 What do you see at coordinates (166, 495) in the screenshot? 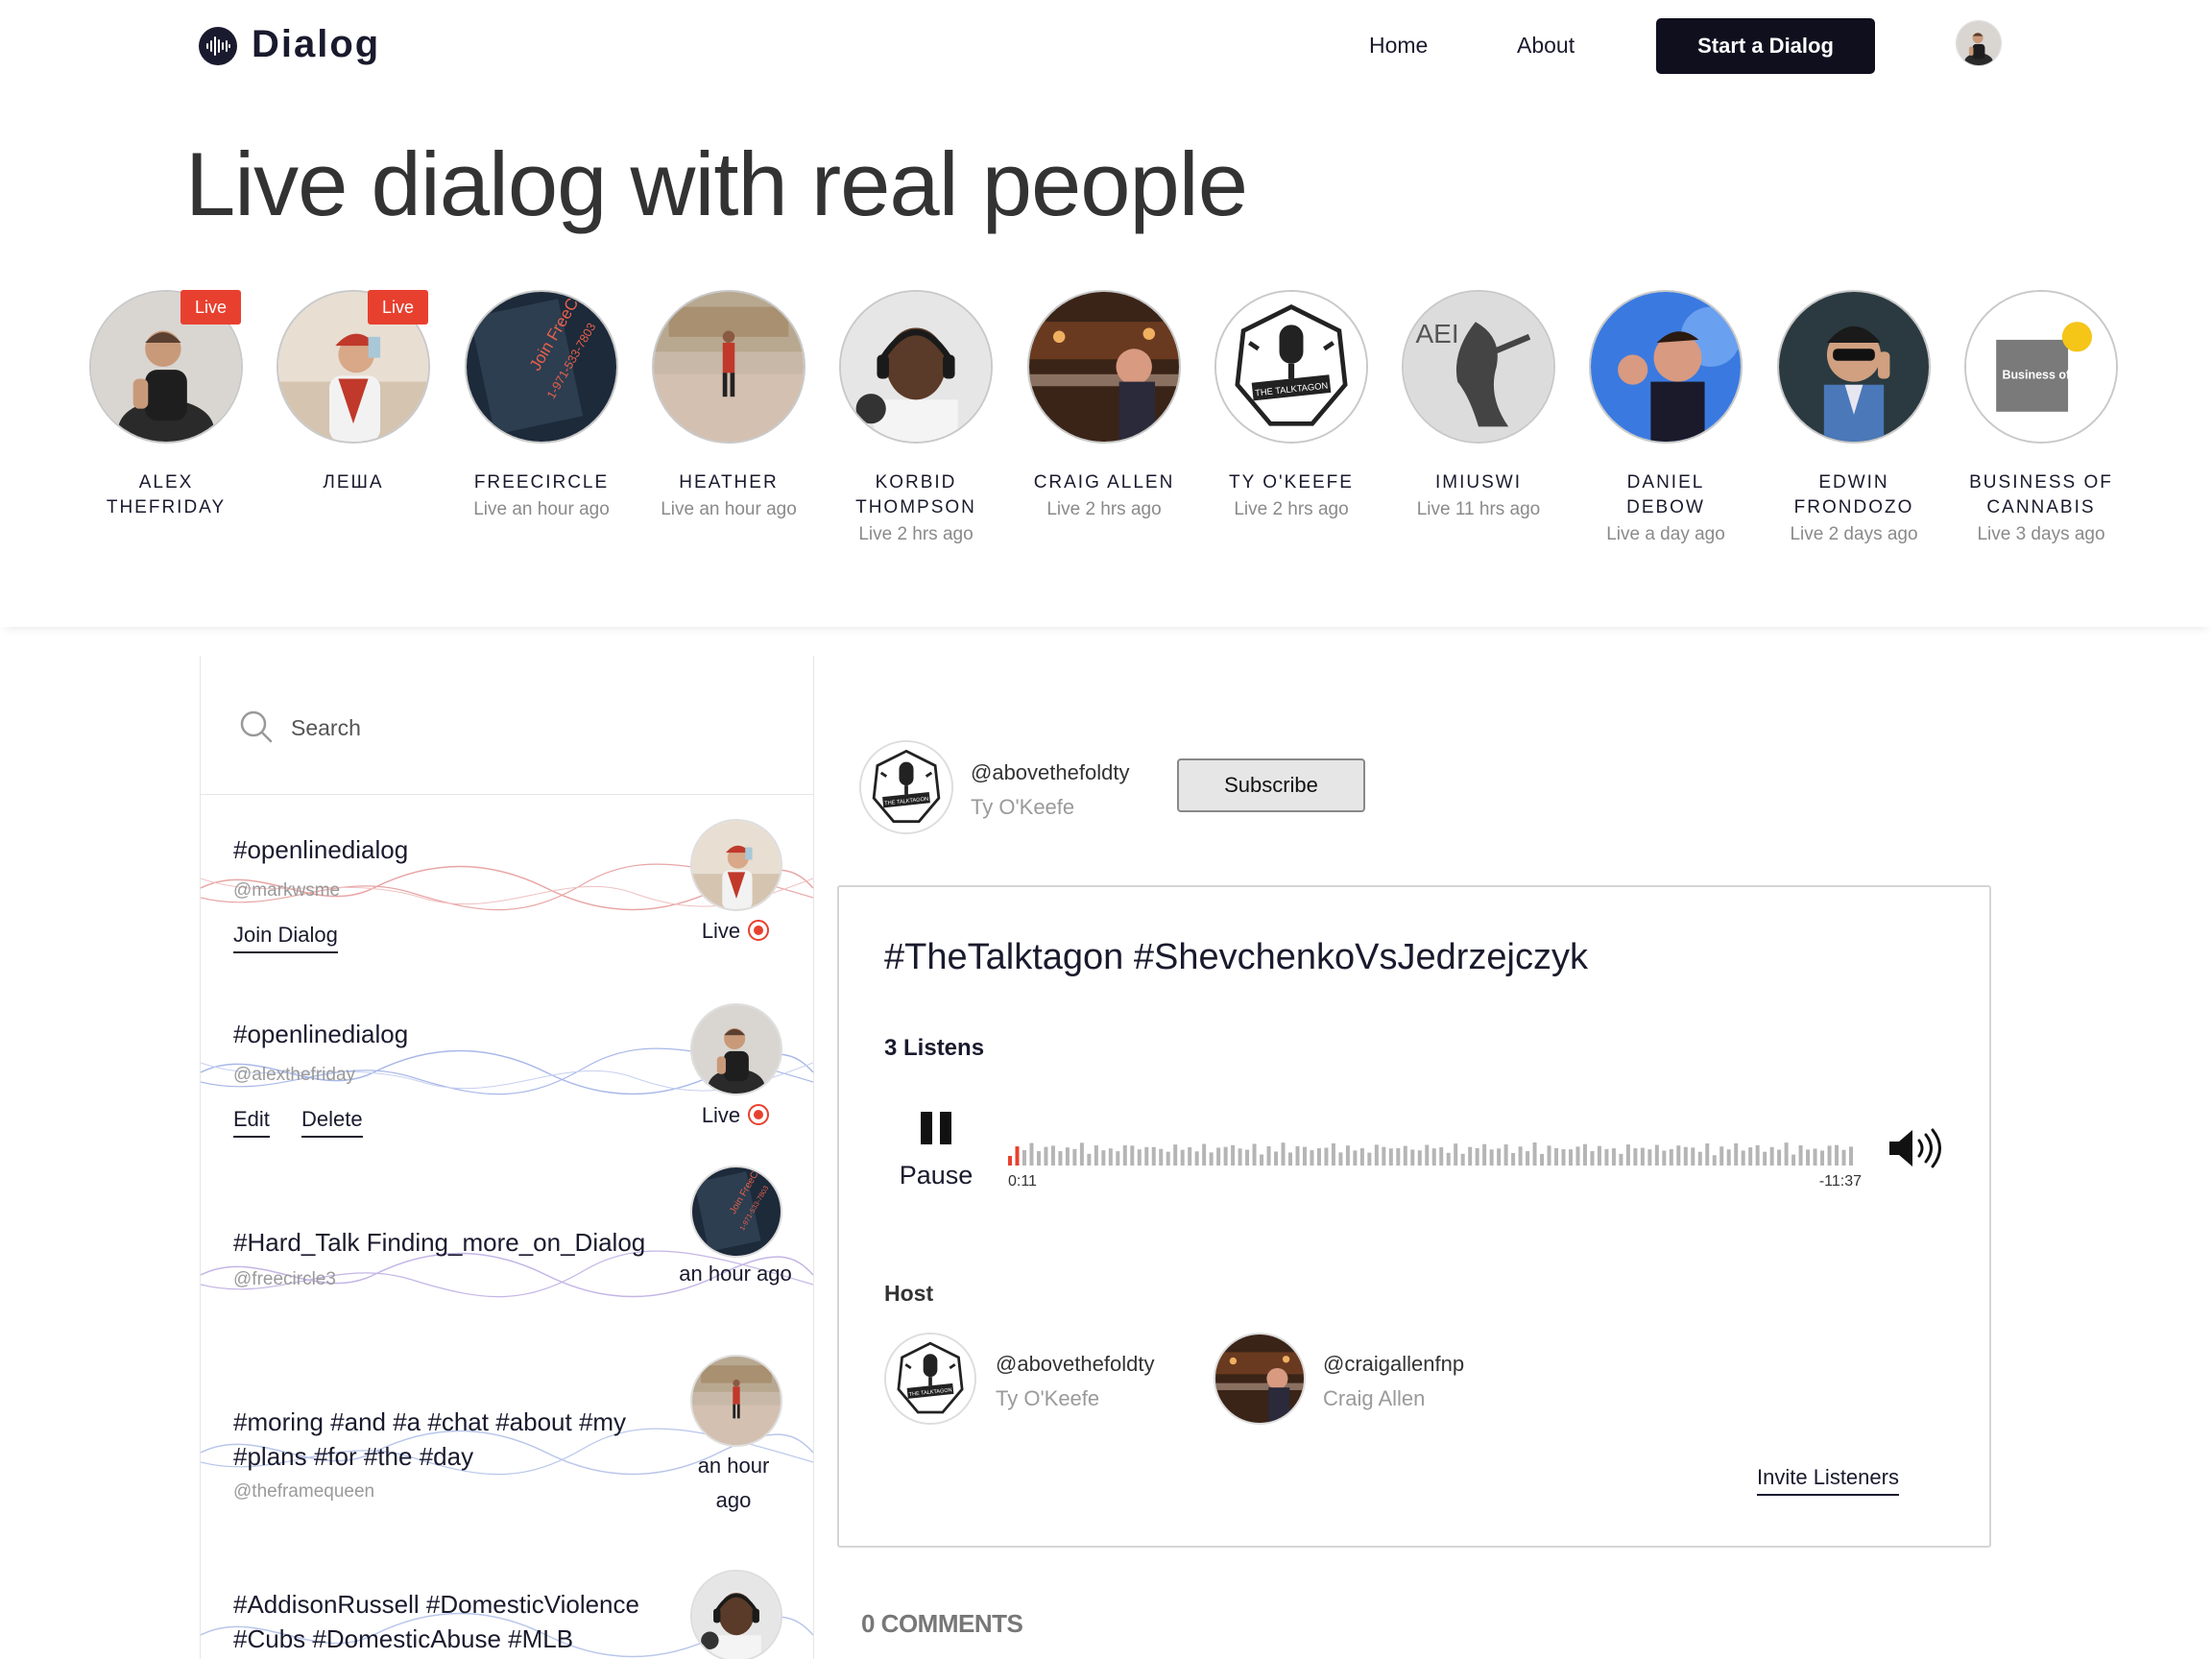
I see `profile-name: ALEX THEFRIDAY` at bounding box center [166, 495].